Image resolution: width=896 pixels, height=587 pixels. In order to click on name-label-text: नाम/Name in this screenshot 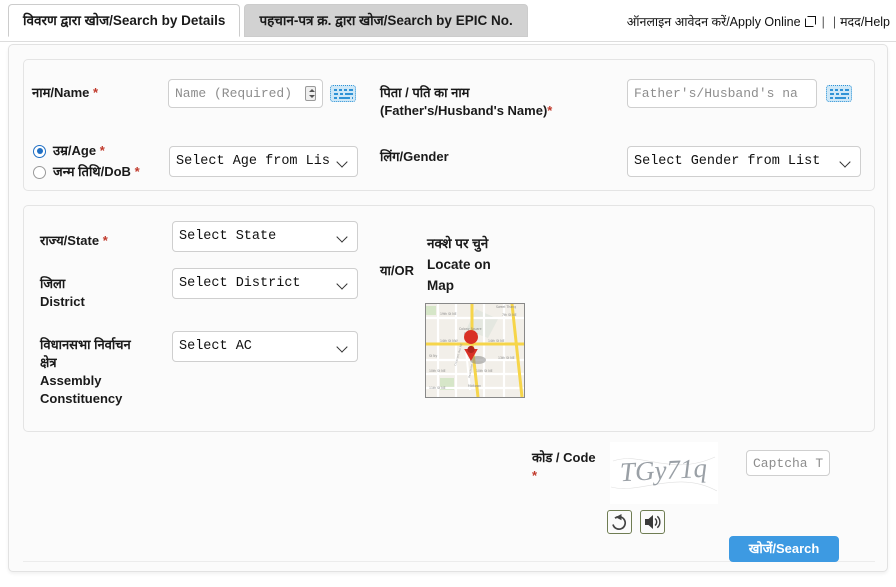, I will do `click(61, 92)`.